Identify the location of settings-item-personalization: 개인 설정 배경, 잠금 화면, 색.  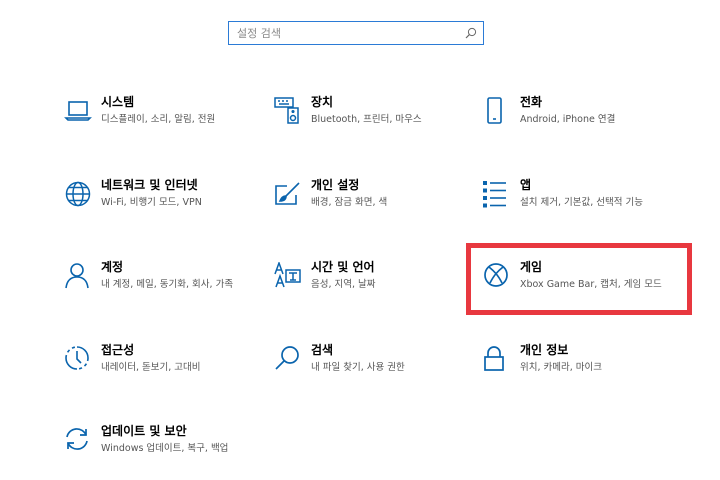
(369, 206).